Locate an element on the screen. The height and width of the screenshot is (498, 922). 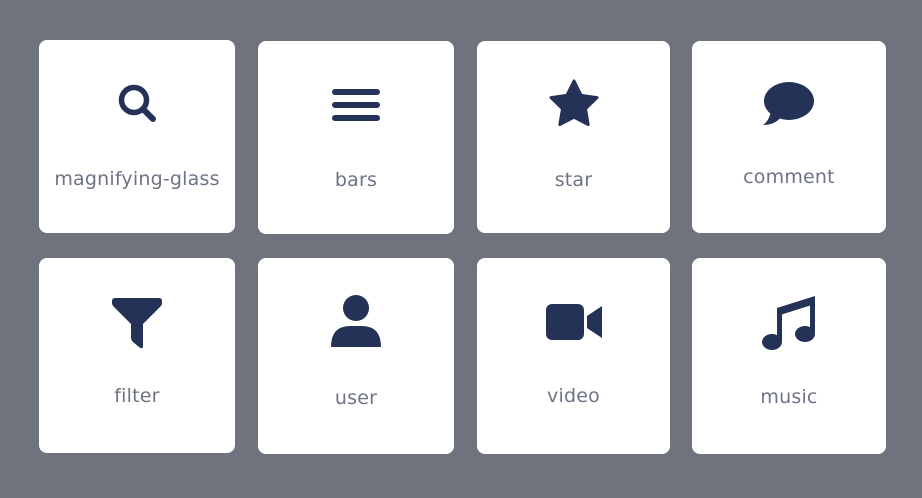
icon-label: user is located at coordinates (356, 398).